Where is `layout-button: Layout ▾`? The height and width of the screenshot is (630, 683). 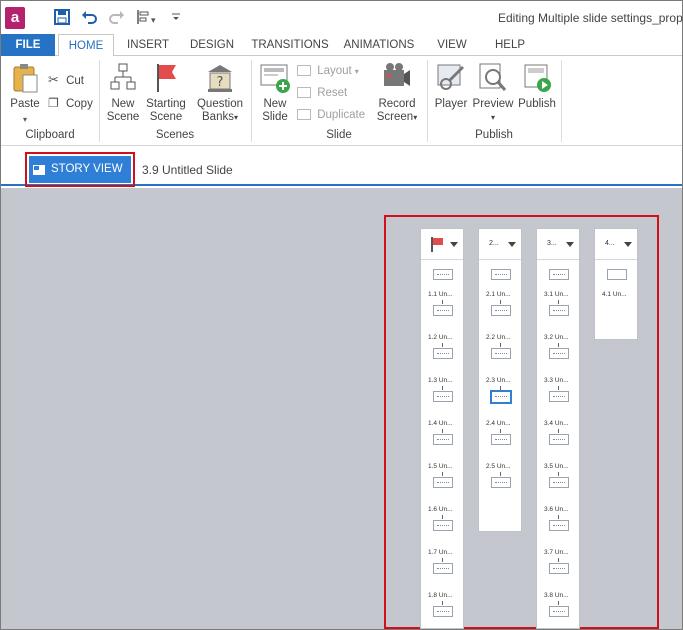
layout-button: Layout ▾ is located at coordinates (328, 71).